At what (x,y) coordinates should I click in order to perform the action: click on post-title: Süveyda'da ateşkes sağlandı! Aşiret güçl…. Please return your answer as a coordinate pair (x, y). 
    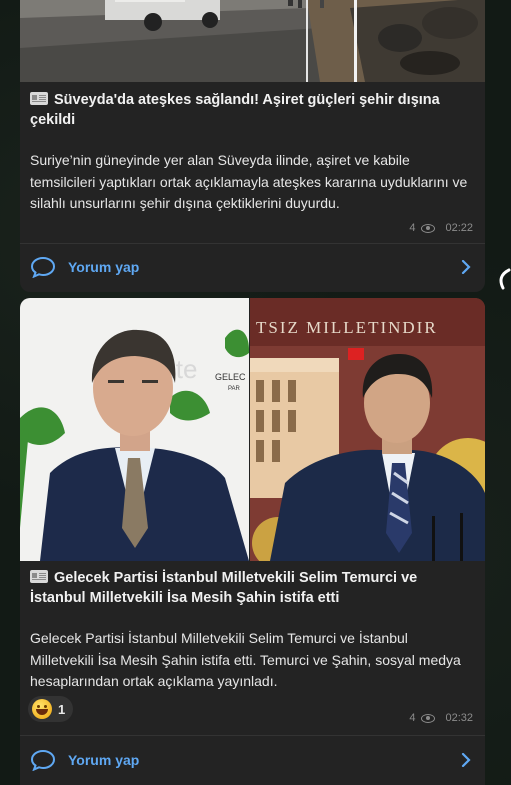
    Looking at the image, I should click on (252, 110).